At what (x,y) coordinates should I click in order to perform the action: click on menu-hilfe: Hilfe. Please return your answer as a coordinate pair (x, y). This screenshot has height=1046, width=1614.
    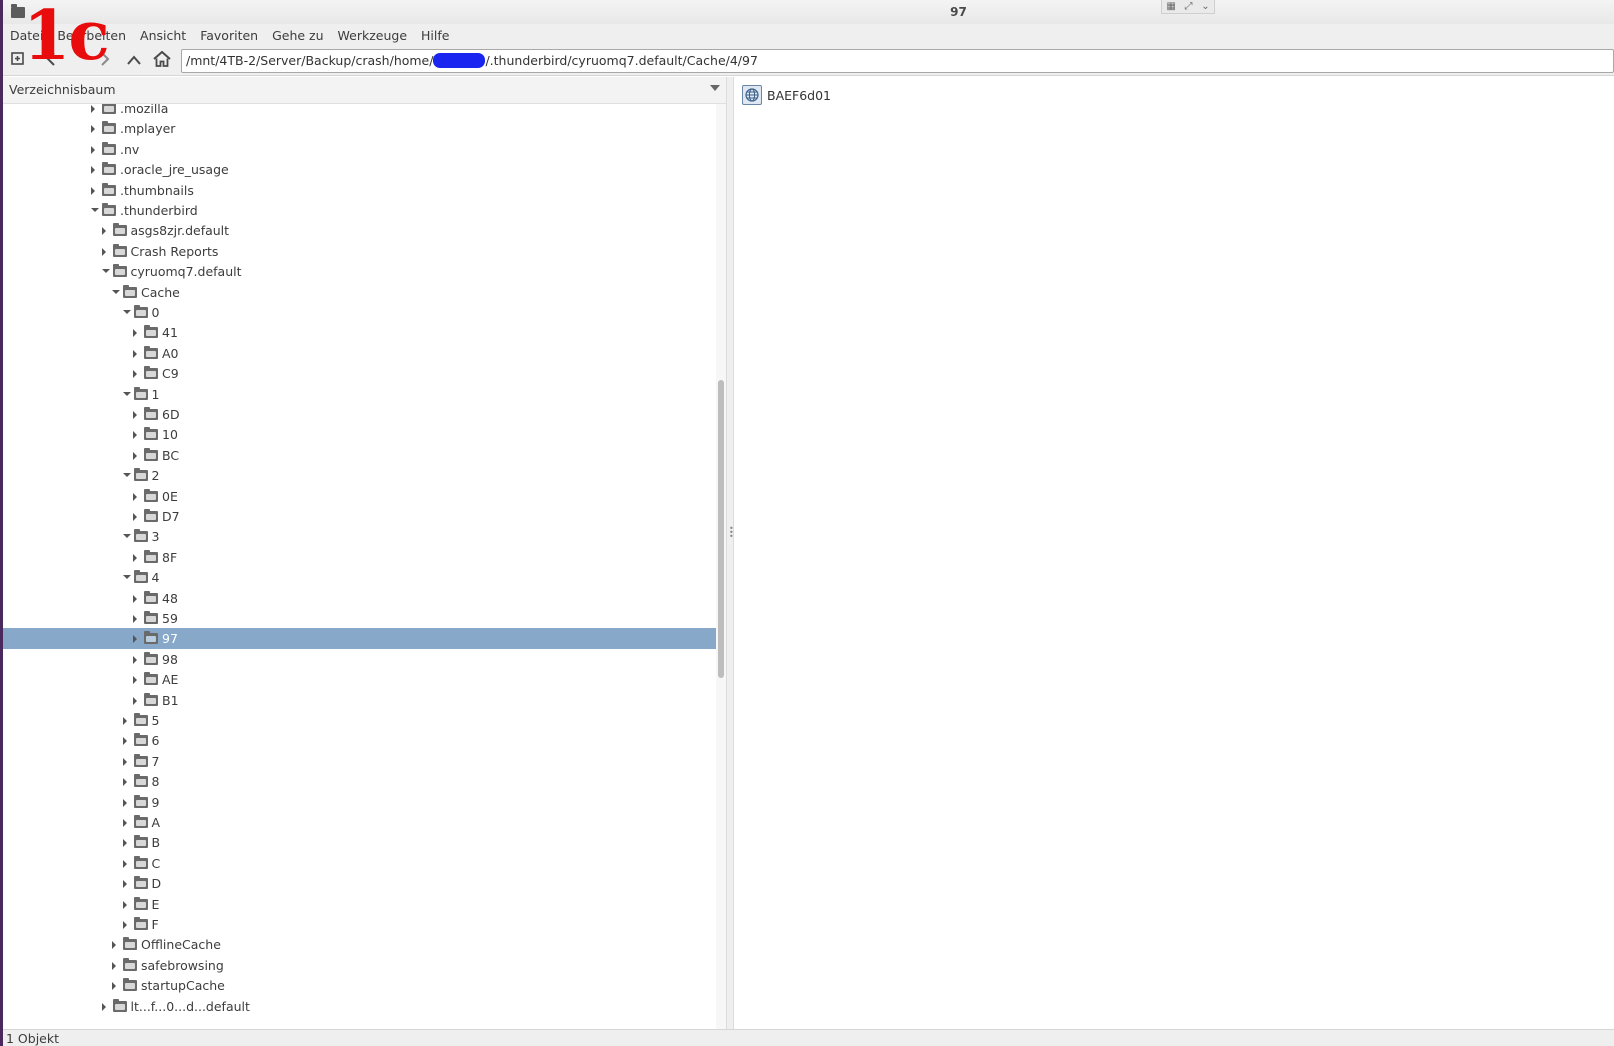
    Looking at the image, I should click on (435, 35).